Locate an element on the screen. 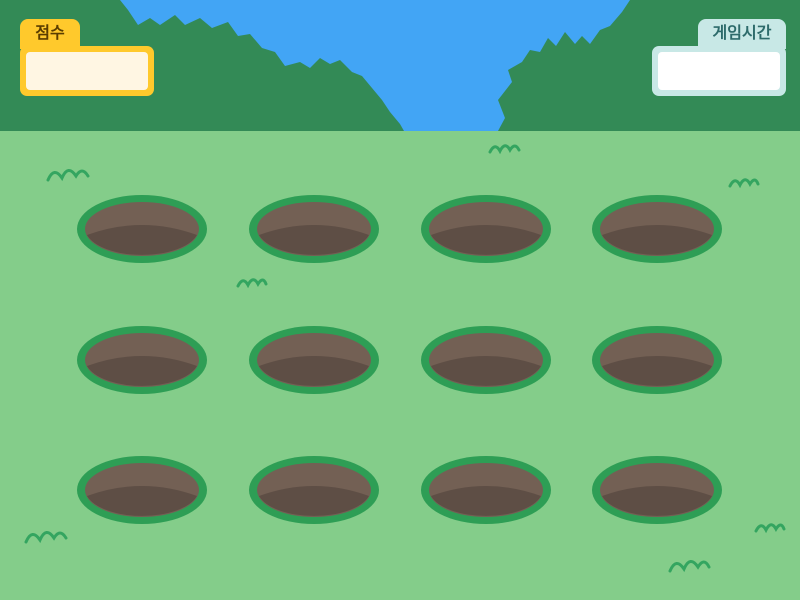 The height and width of the screenshot is (600, 800). score-value is located at coordinates (87, 71).